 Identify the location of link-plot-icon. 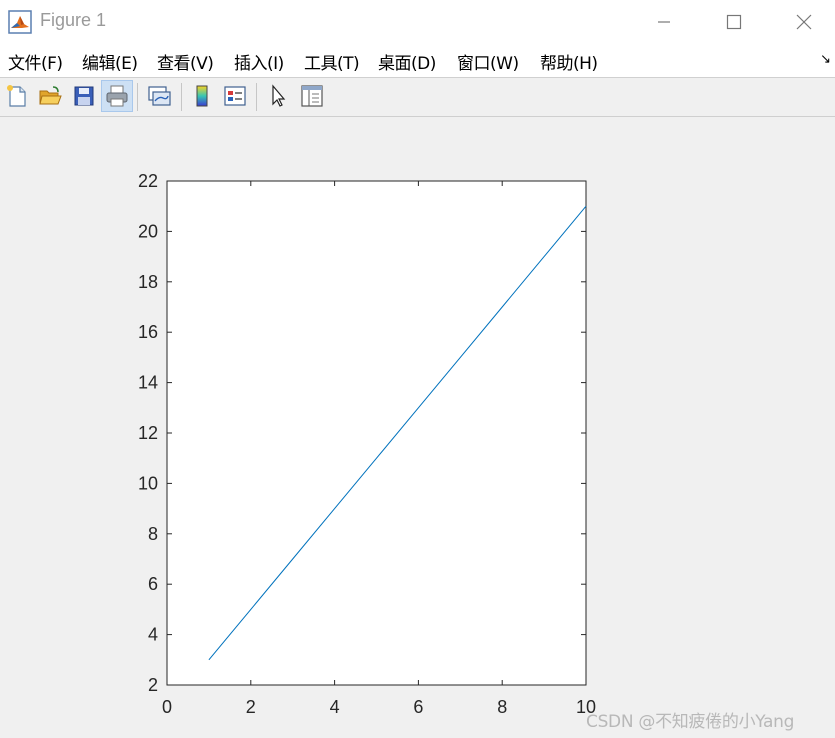
(159, 96).